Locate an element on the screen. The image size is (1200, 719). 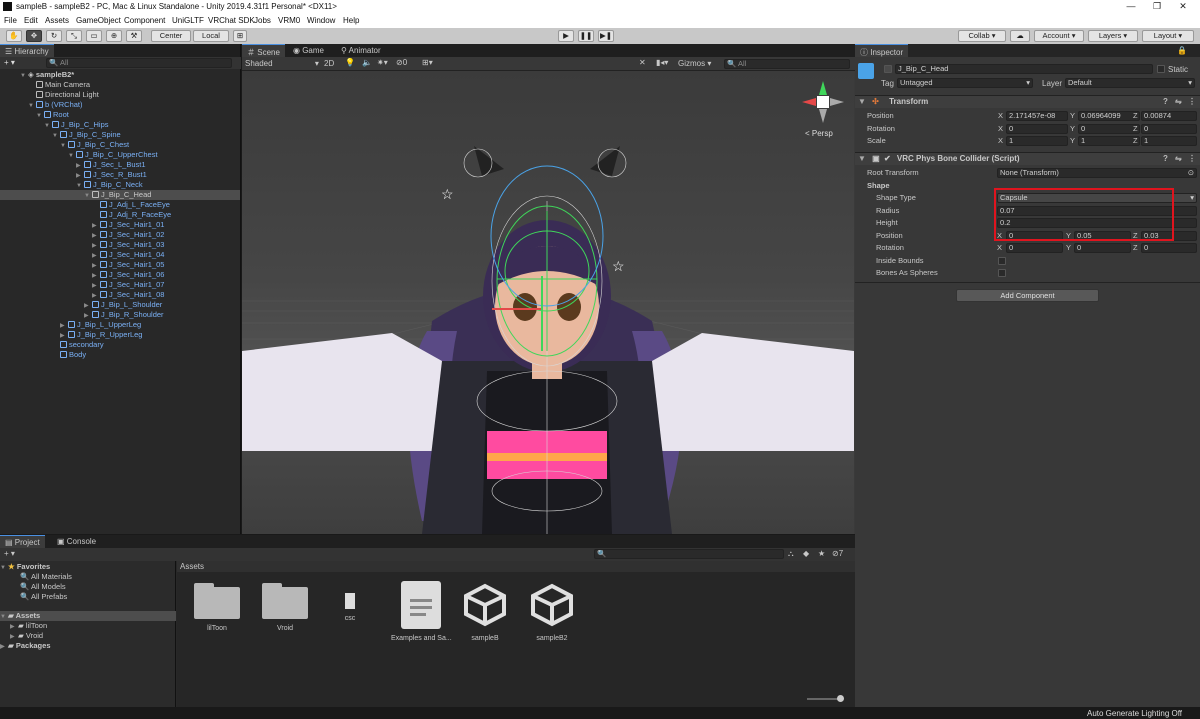
maximize-button: ❐ is located at coordinates (1157, 7).